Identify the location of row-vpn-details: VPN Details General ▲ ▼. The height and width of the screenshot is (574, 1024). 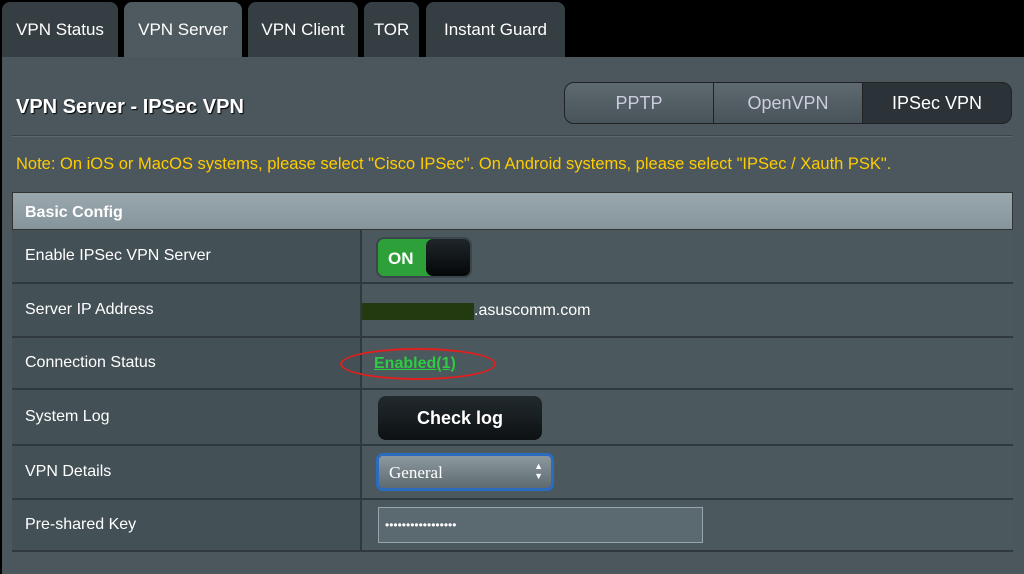
(512, 473).